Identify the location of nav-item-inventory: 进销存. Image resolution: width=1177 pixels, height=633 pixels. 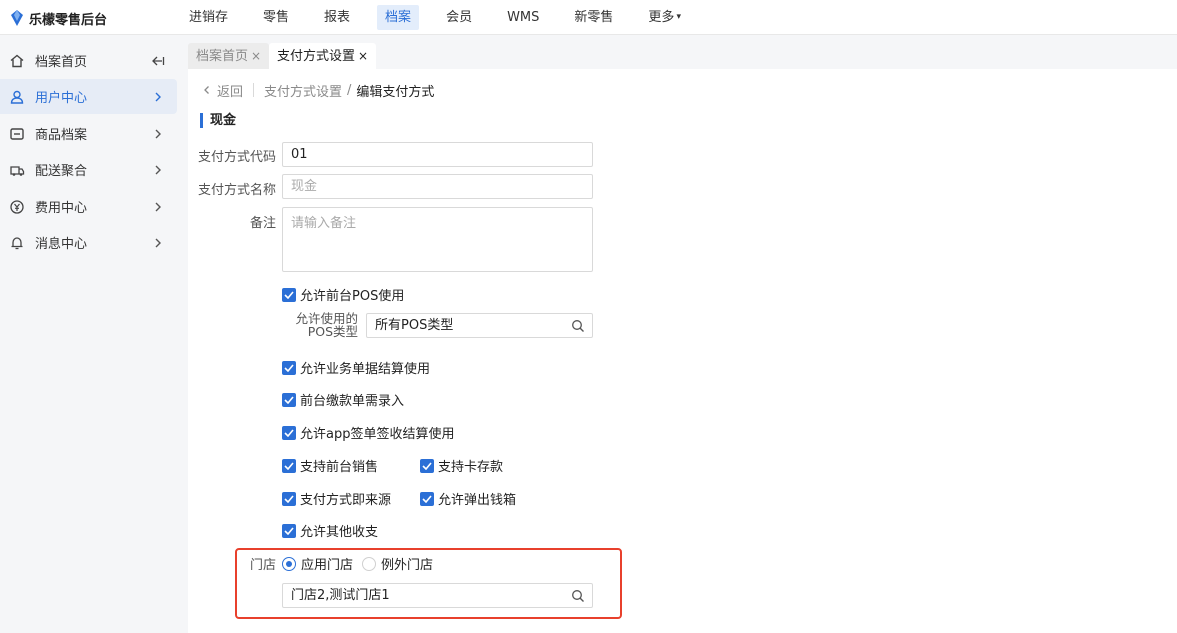
(208, 17).